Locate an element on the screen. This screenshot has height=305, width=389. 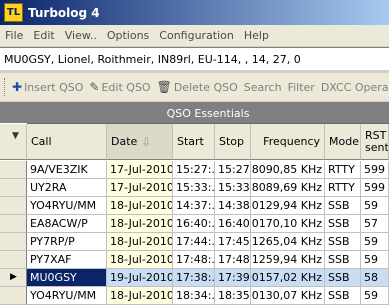
edit-qso-button: ✎ Edit QSO is located at coordinates (119, 87).